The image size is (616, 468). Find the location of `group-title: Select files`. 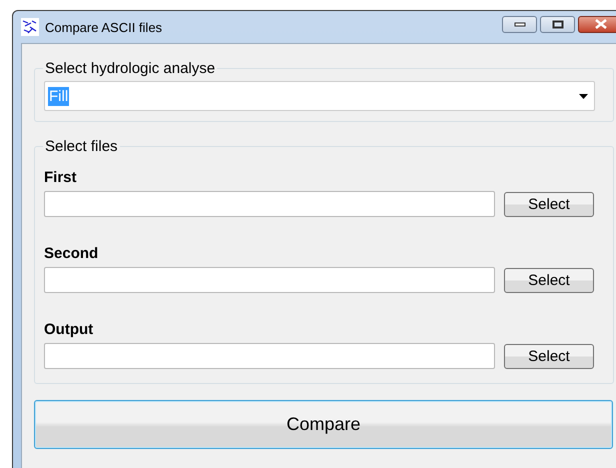

group-title: Select files is located at coordinates (81, 146).